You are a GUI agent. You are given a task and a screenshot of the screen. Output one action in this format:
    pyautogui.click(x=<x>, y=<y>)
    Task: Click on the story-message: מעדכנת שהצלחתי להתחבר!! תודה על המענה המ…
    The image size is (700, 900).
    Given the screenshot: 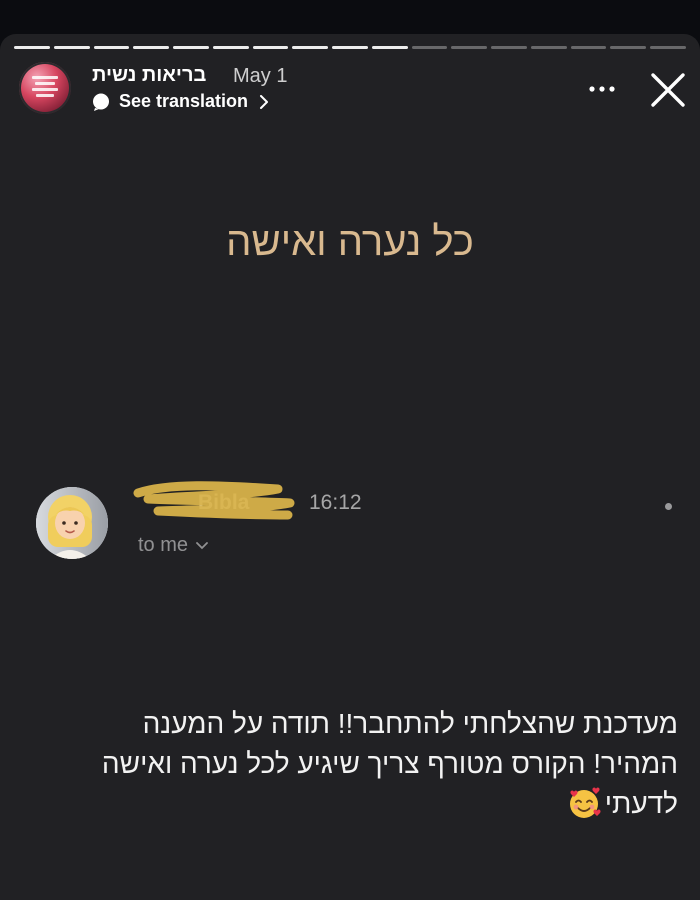 What is the action you would take?
    pyautogui.click(x=358, y=764)
    